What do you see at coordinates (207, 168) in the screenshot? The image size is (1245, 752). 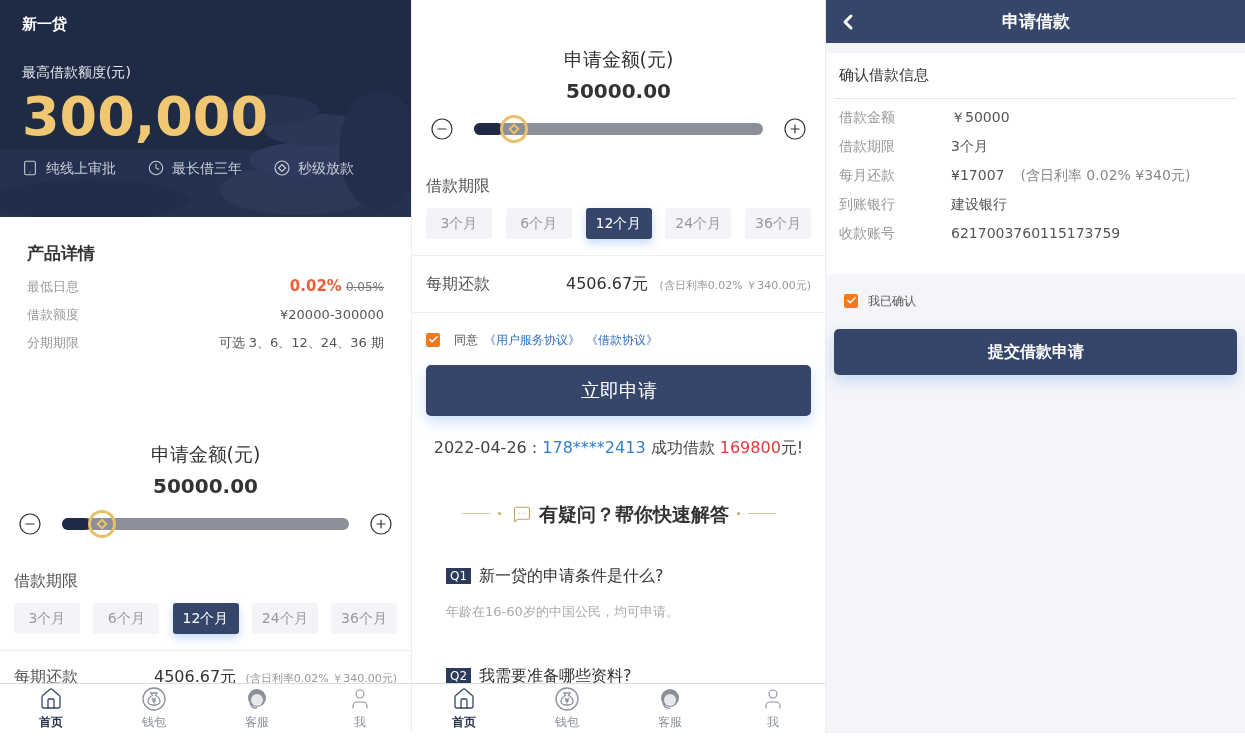 I see `feature-label: 最长借三年` at bounding box center [207, 168].